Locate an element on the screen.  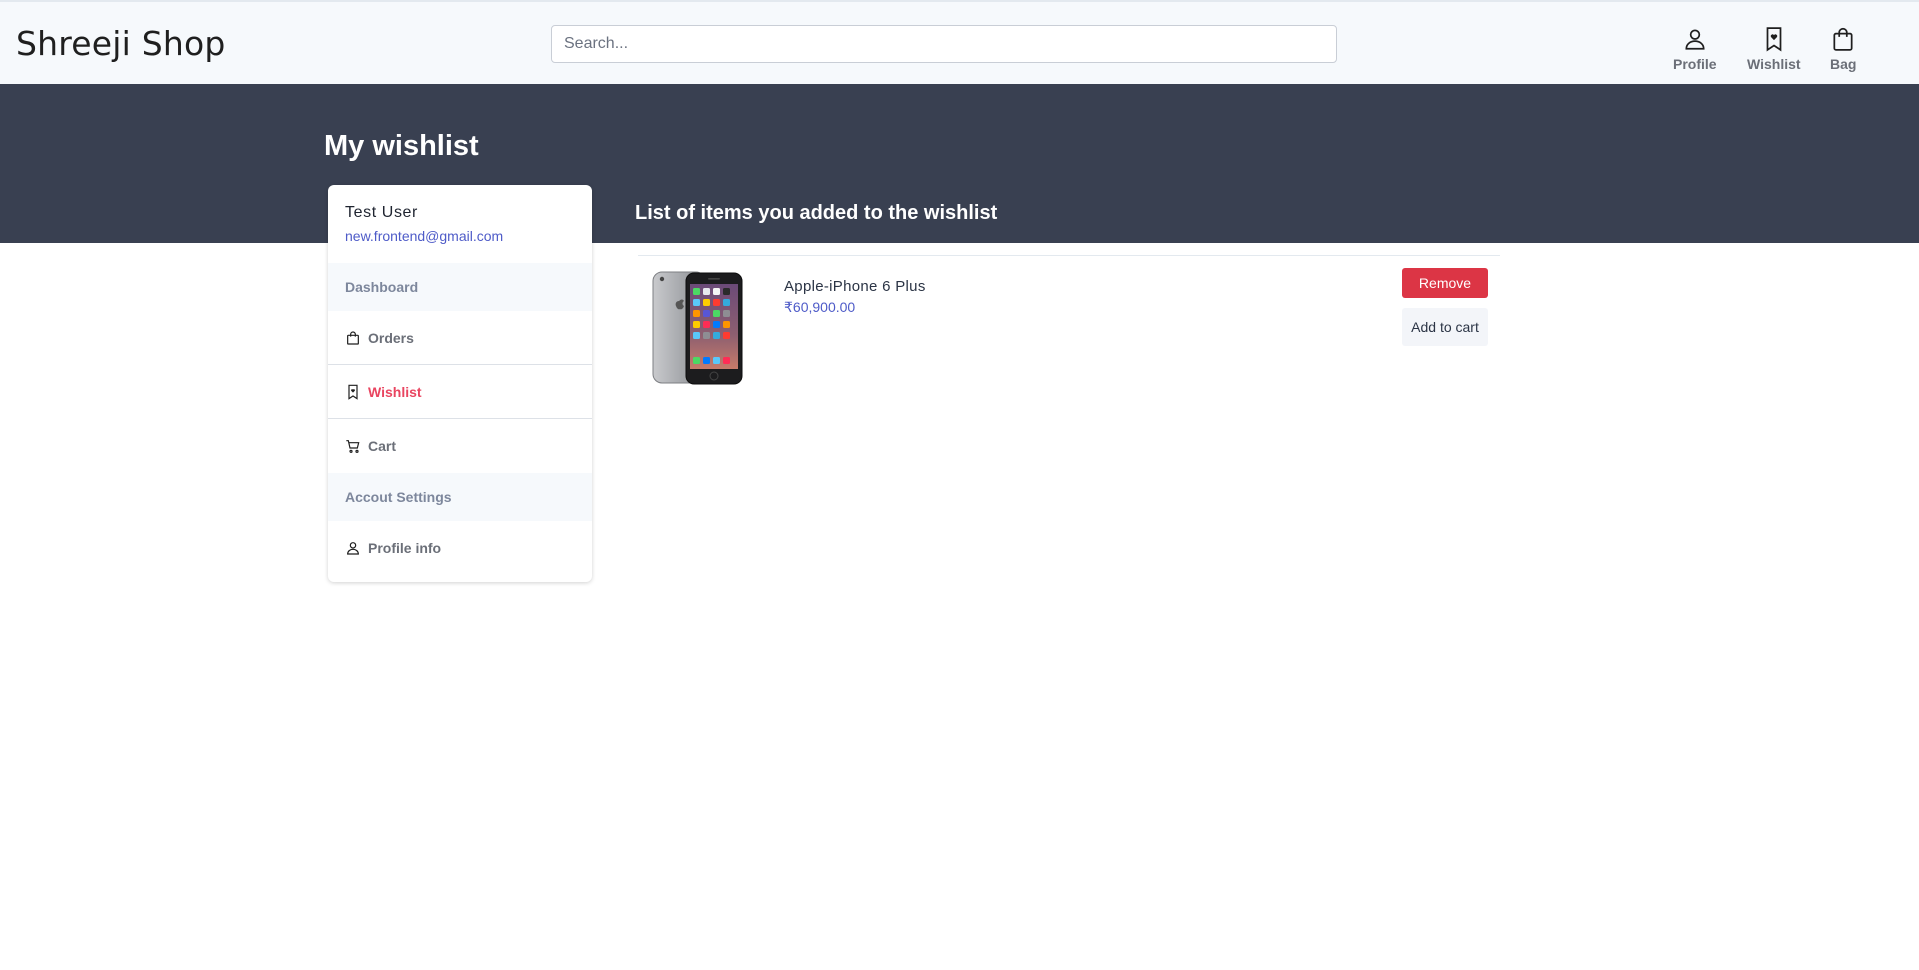
search-input is located at coordinates (944, 44).